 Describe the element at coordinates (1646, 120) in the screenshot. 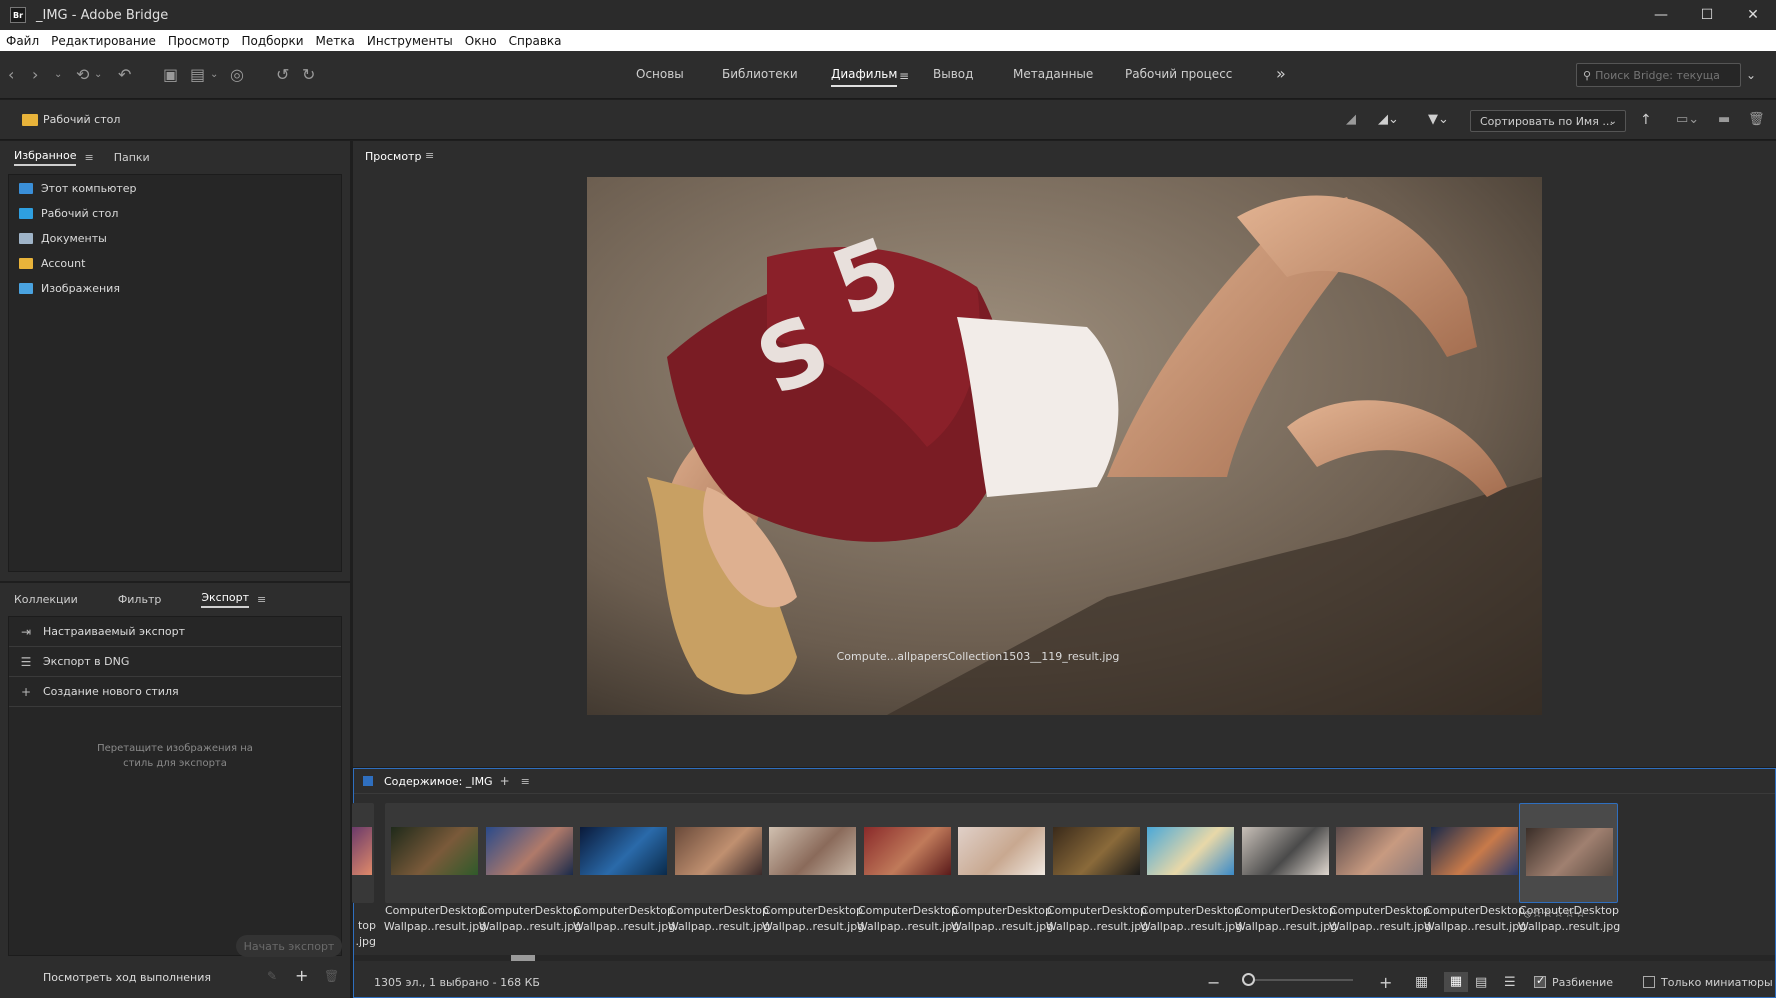

I see `sort-direction-icon: ↑` at that location.